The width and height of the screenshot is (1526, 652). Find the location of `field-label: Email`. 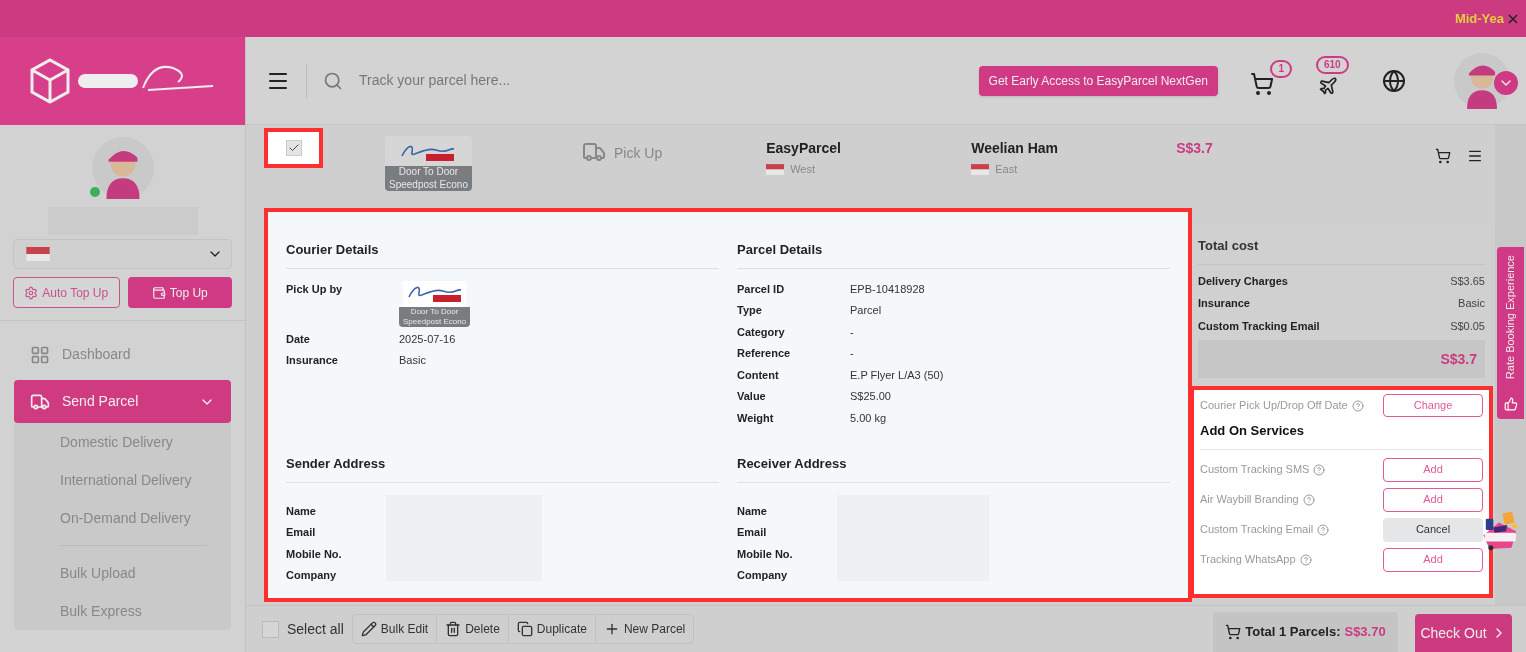

field-label: Email is located at coordinates (752, 532).